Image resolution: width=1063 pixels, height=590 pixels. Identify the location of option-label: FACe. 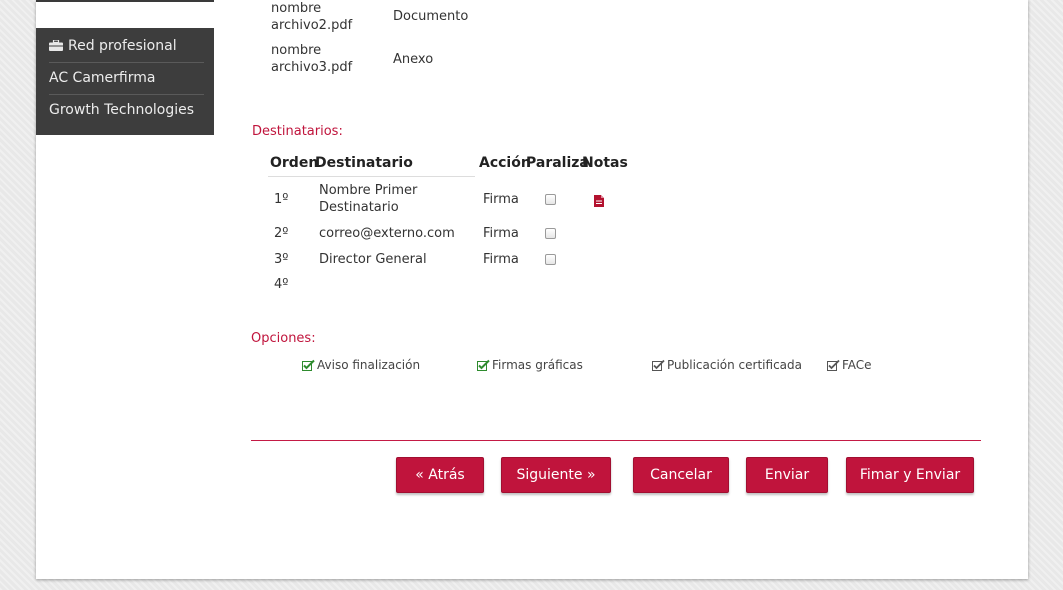
(857, 365).